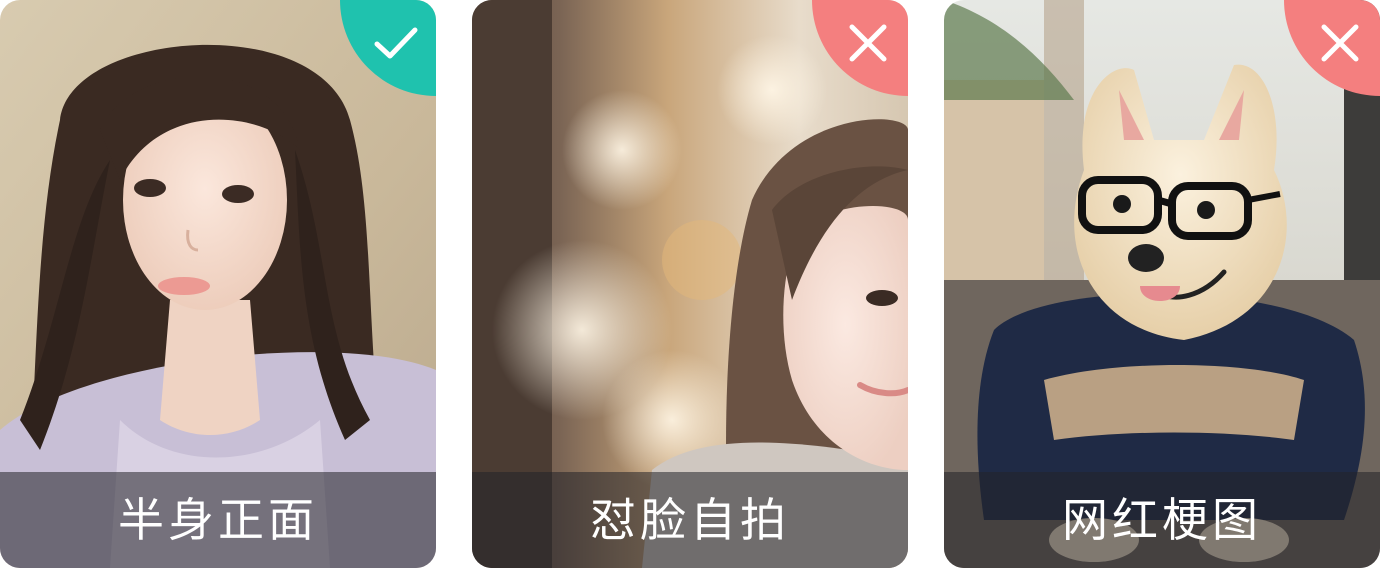  Describe the element at coordinates (396, 43) in the screenshot. I see `check-icon` at that location.